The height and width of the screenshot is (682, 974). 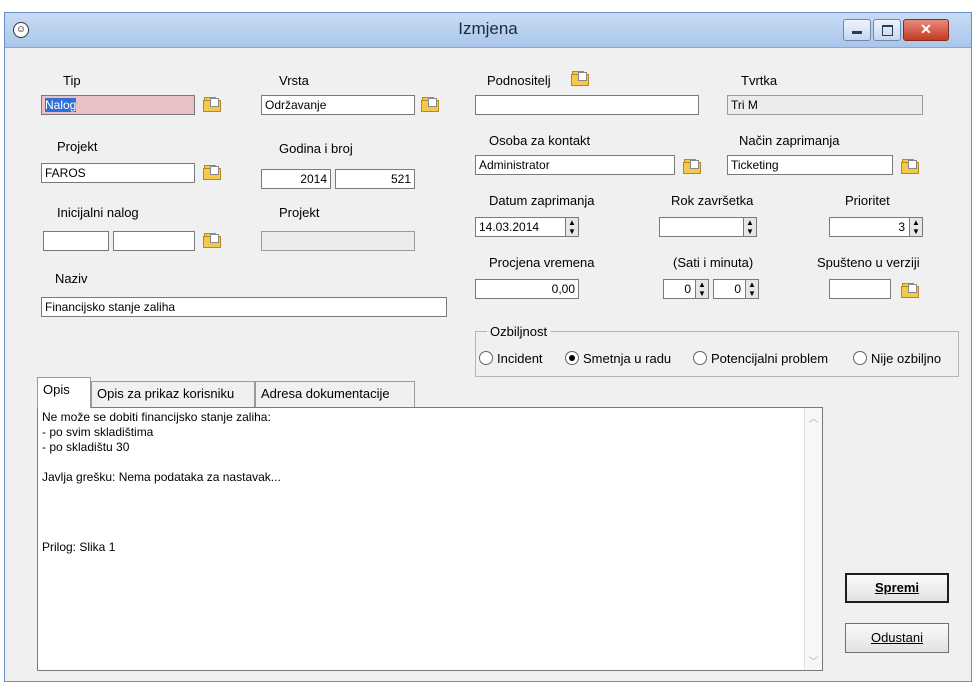 What do you see at coordinates (72, 80) in the screenshot?
I see `tip-label: Tip` at bounding box center [72, 80].